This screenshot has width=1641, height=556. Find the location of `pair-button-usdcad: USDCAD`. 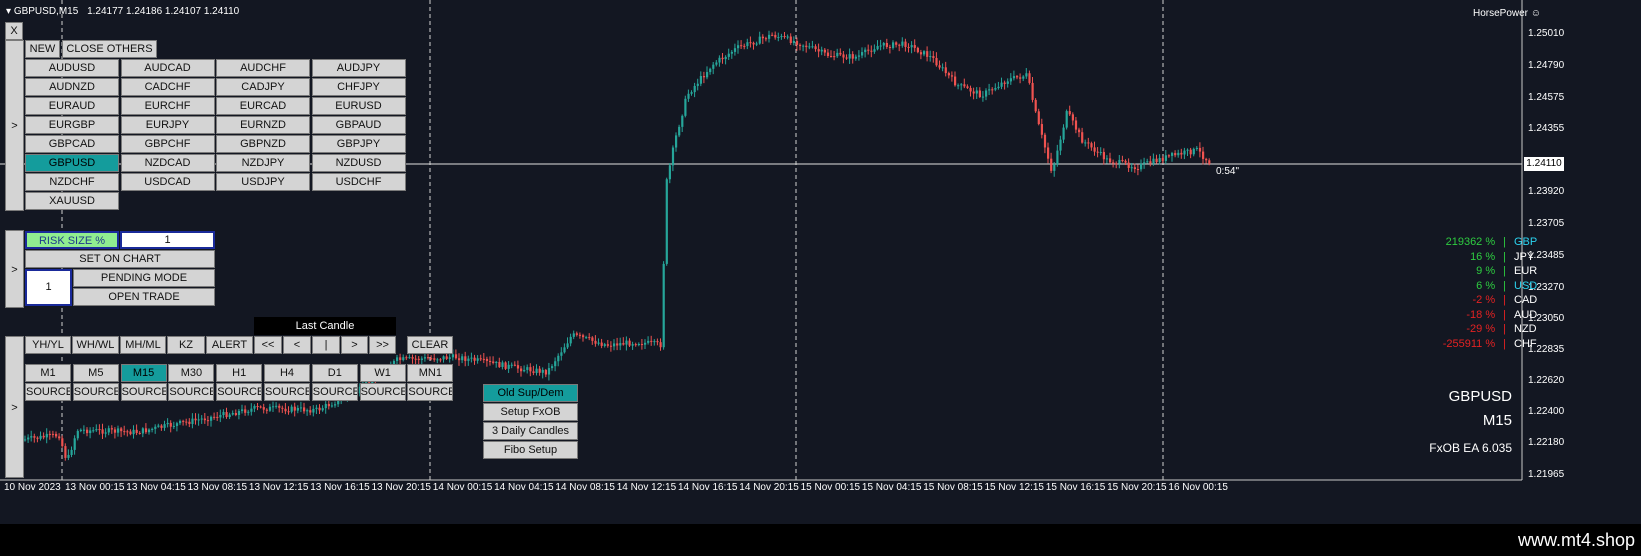

pair-button-usdcad: USDCAD is located at coordinates (167, 182).